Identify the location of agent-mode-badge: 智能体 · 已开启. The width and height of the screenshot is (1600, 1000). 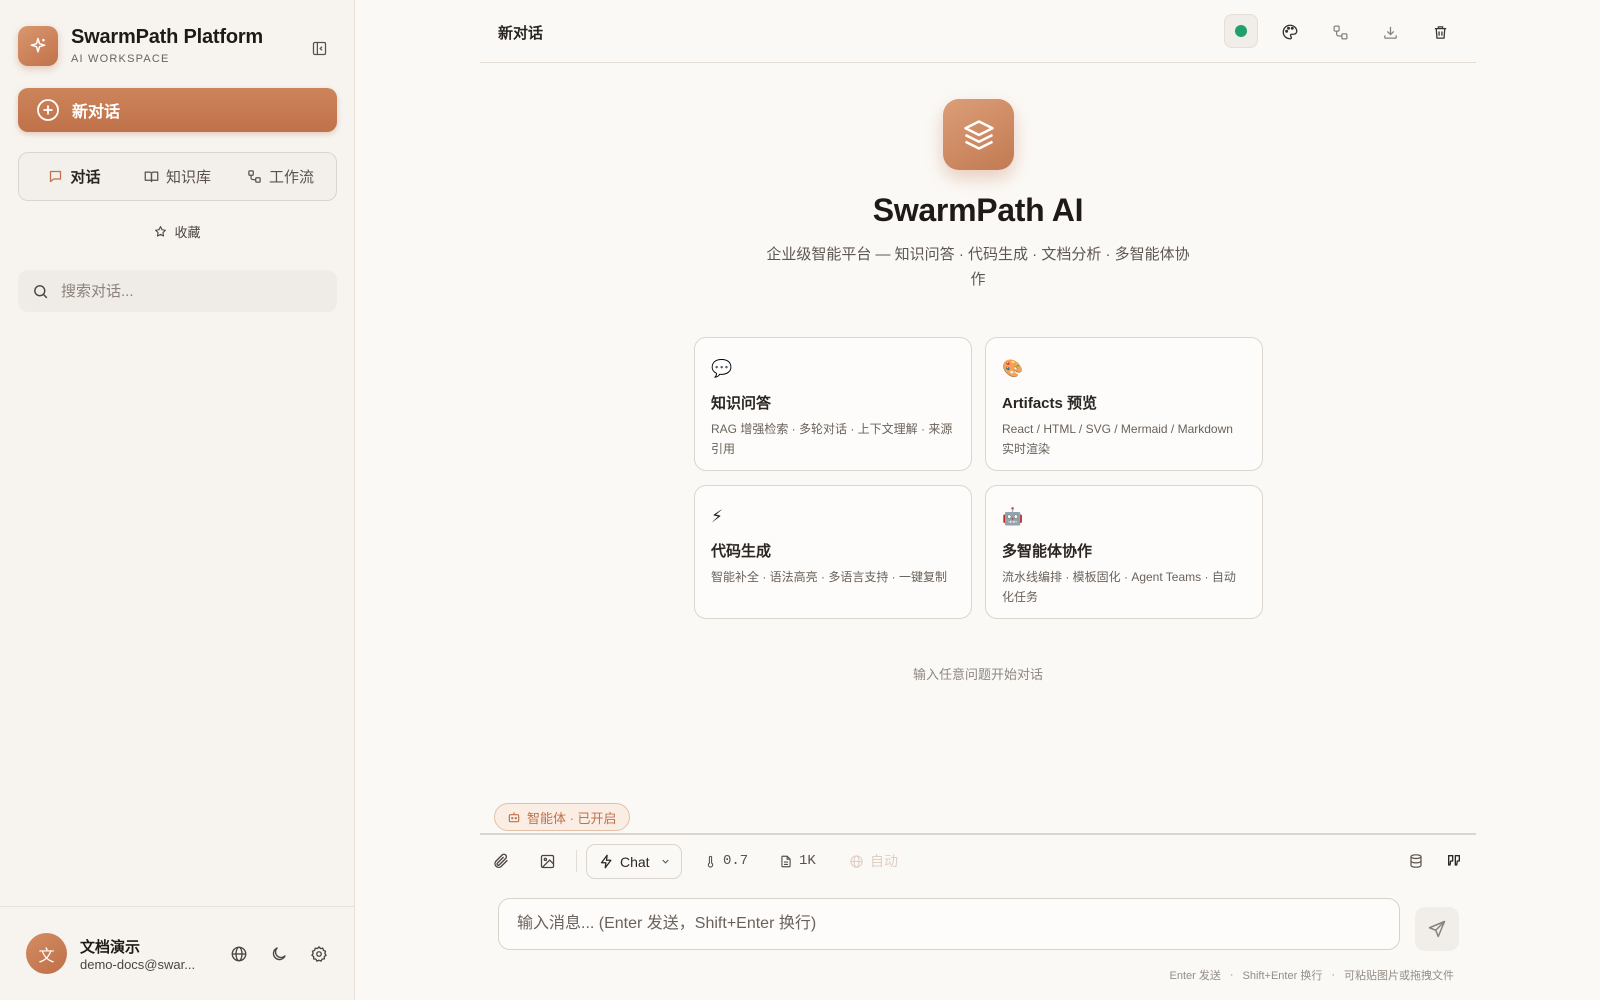
(562, 817).